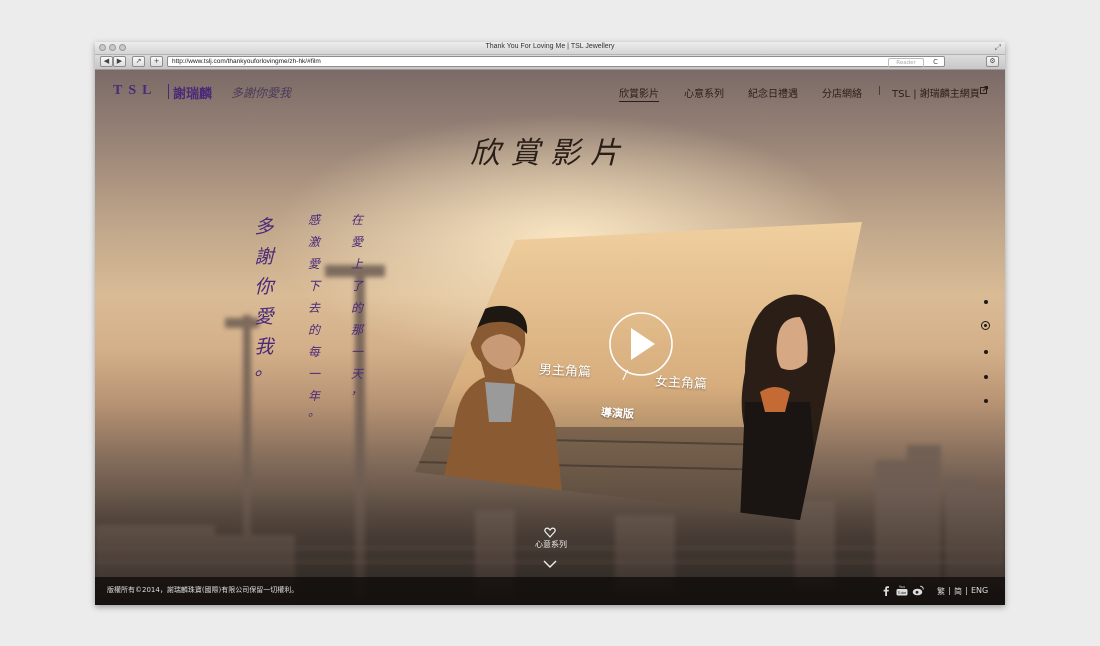 The height and width of the screenshot is (646, 1100). What do you see at coordinates (902, 590) in the screenshot?
I see `youtube-icon: You Tube` at bounding box center [902, 590].